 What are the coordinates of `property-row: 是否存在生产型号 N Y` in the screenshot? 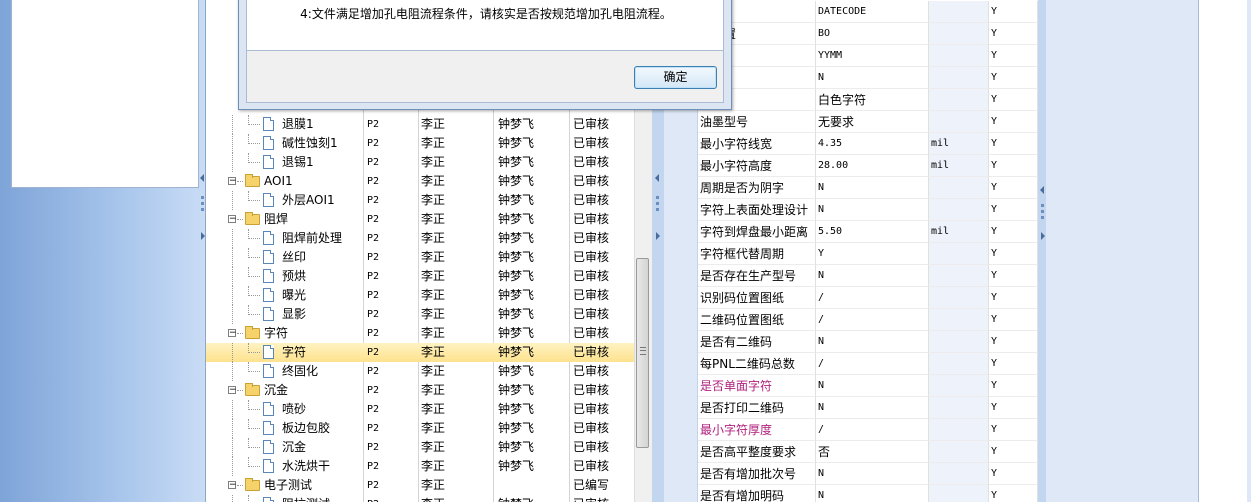 It's located at (851, 276).